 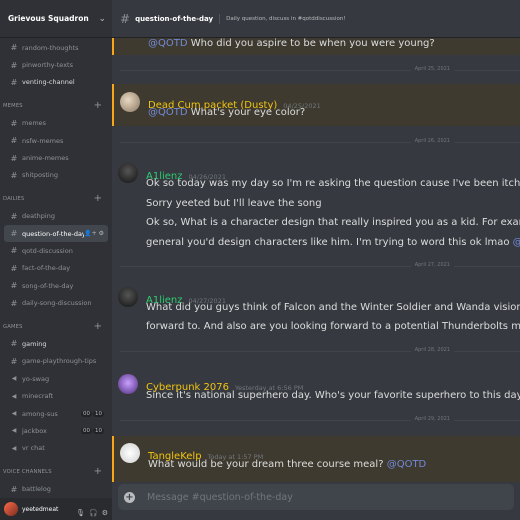 What do you see at coordinates (56, 343) in the screenshot?
I see `sidebar-channel-item: # gaming` at bounding box center [56, 343].